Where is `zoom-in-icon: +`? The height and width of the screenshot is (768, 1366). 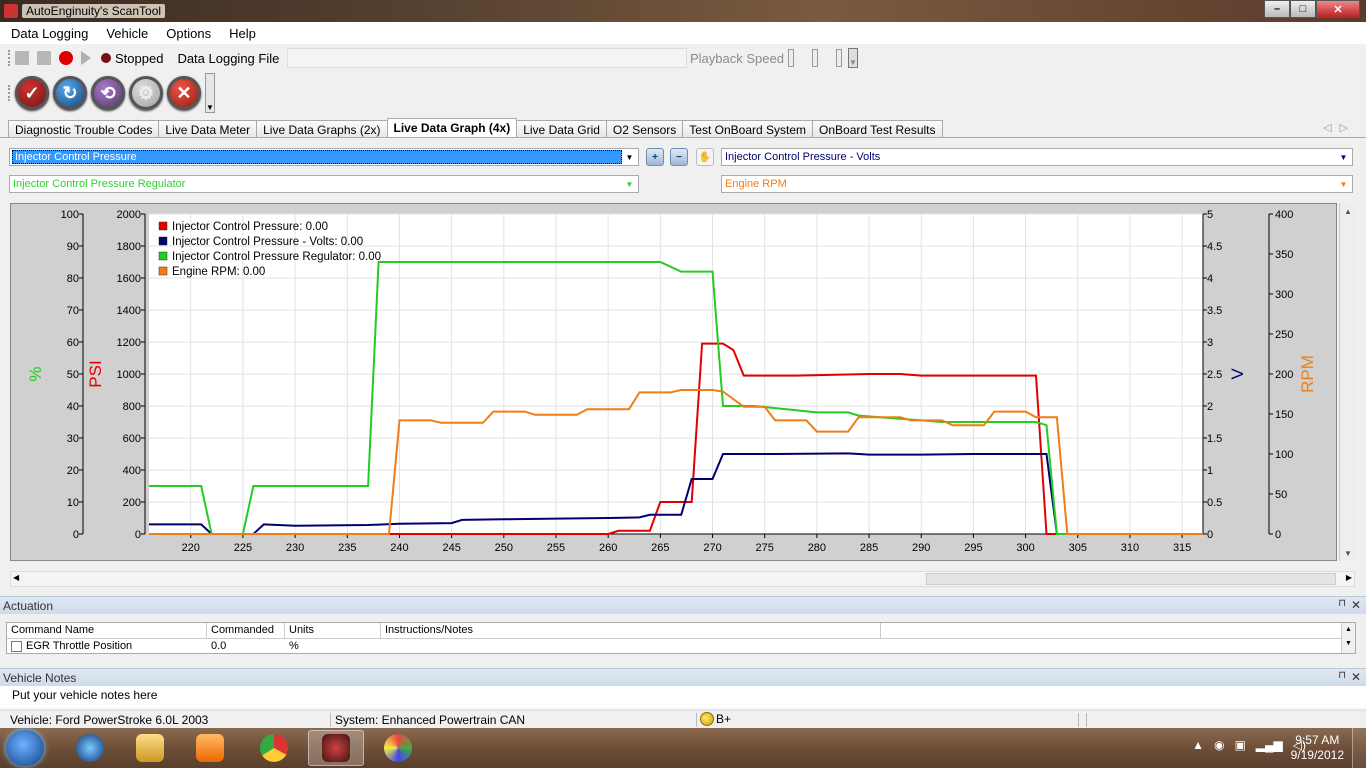
zoom-in-icon: + is located at coordinates (655, 157).